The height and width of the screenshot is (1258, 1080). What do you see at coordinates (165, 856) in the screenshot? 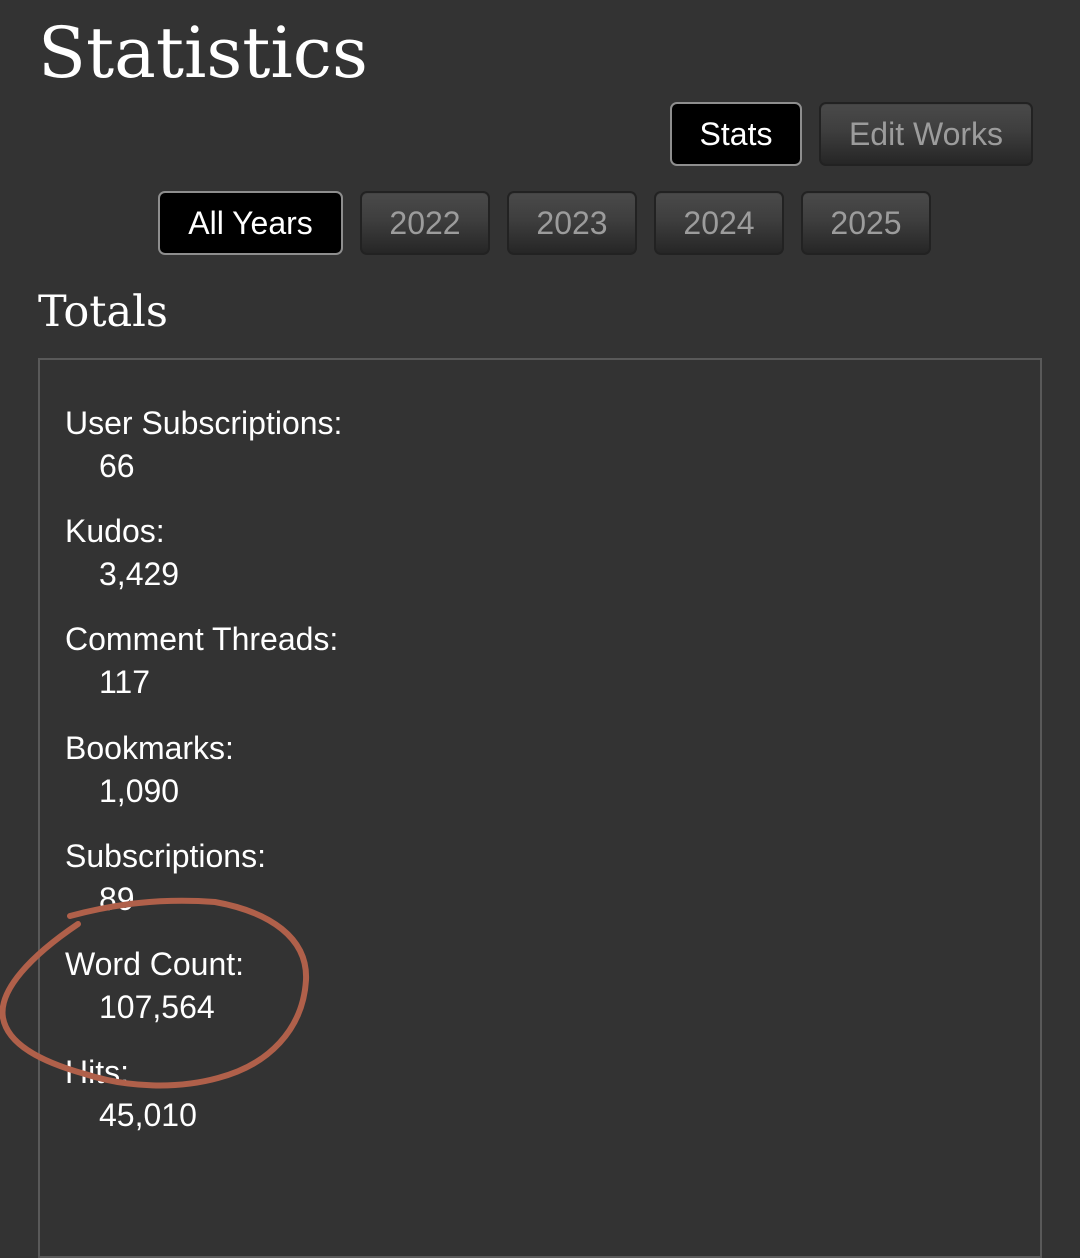
I see `stat-label: Subscriptions:` at bounding box center [165, 856].